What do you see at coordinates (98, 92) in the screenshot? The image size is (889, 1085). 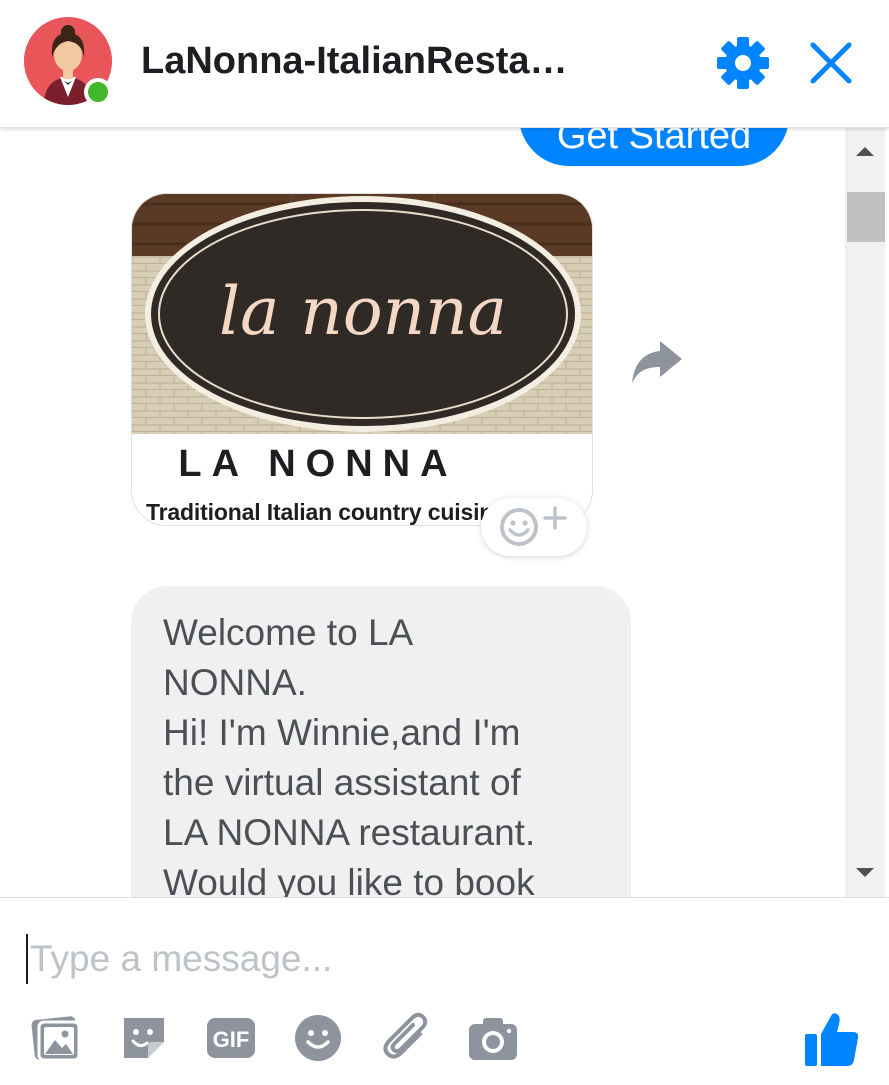 I see `online-status-indicator` at bounding box center [98, 92].